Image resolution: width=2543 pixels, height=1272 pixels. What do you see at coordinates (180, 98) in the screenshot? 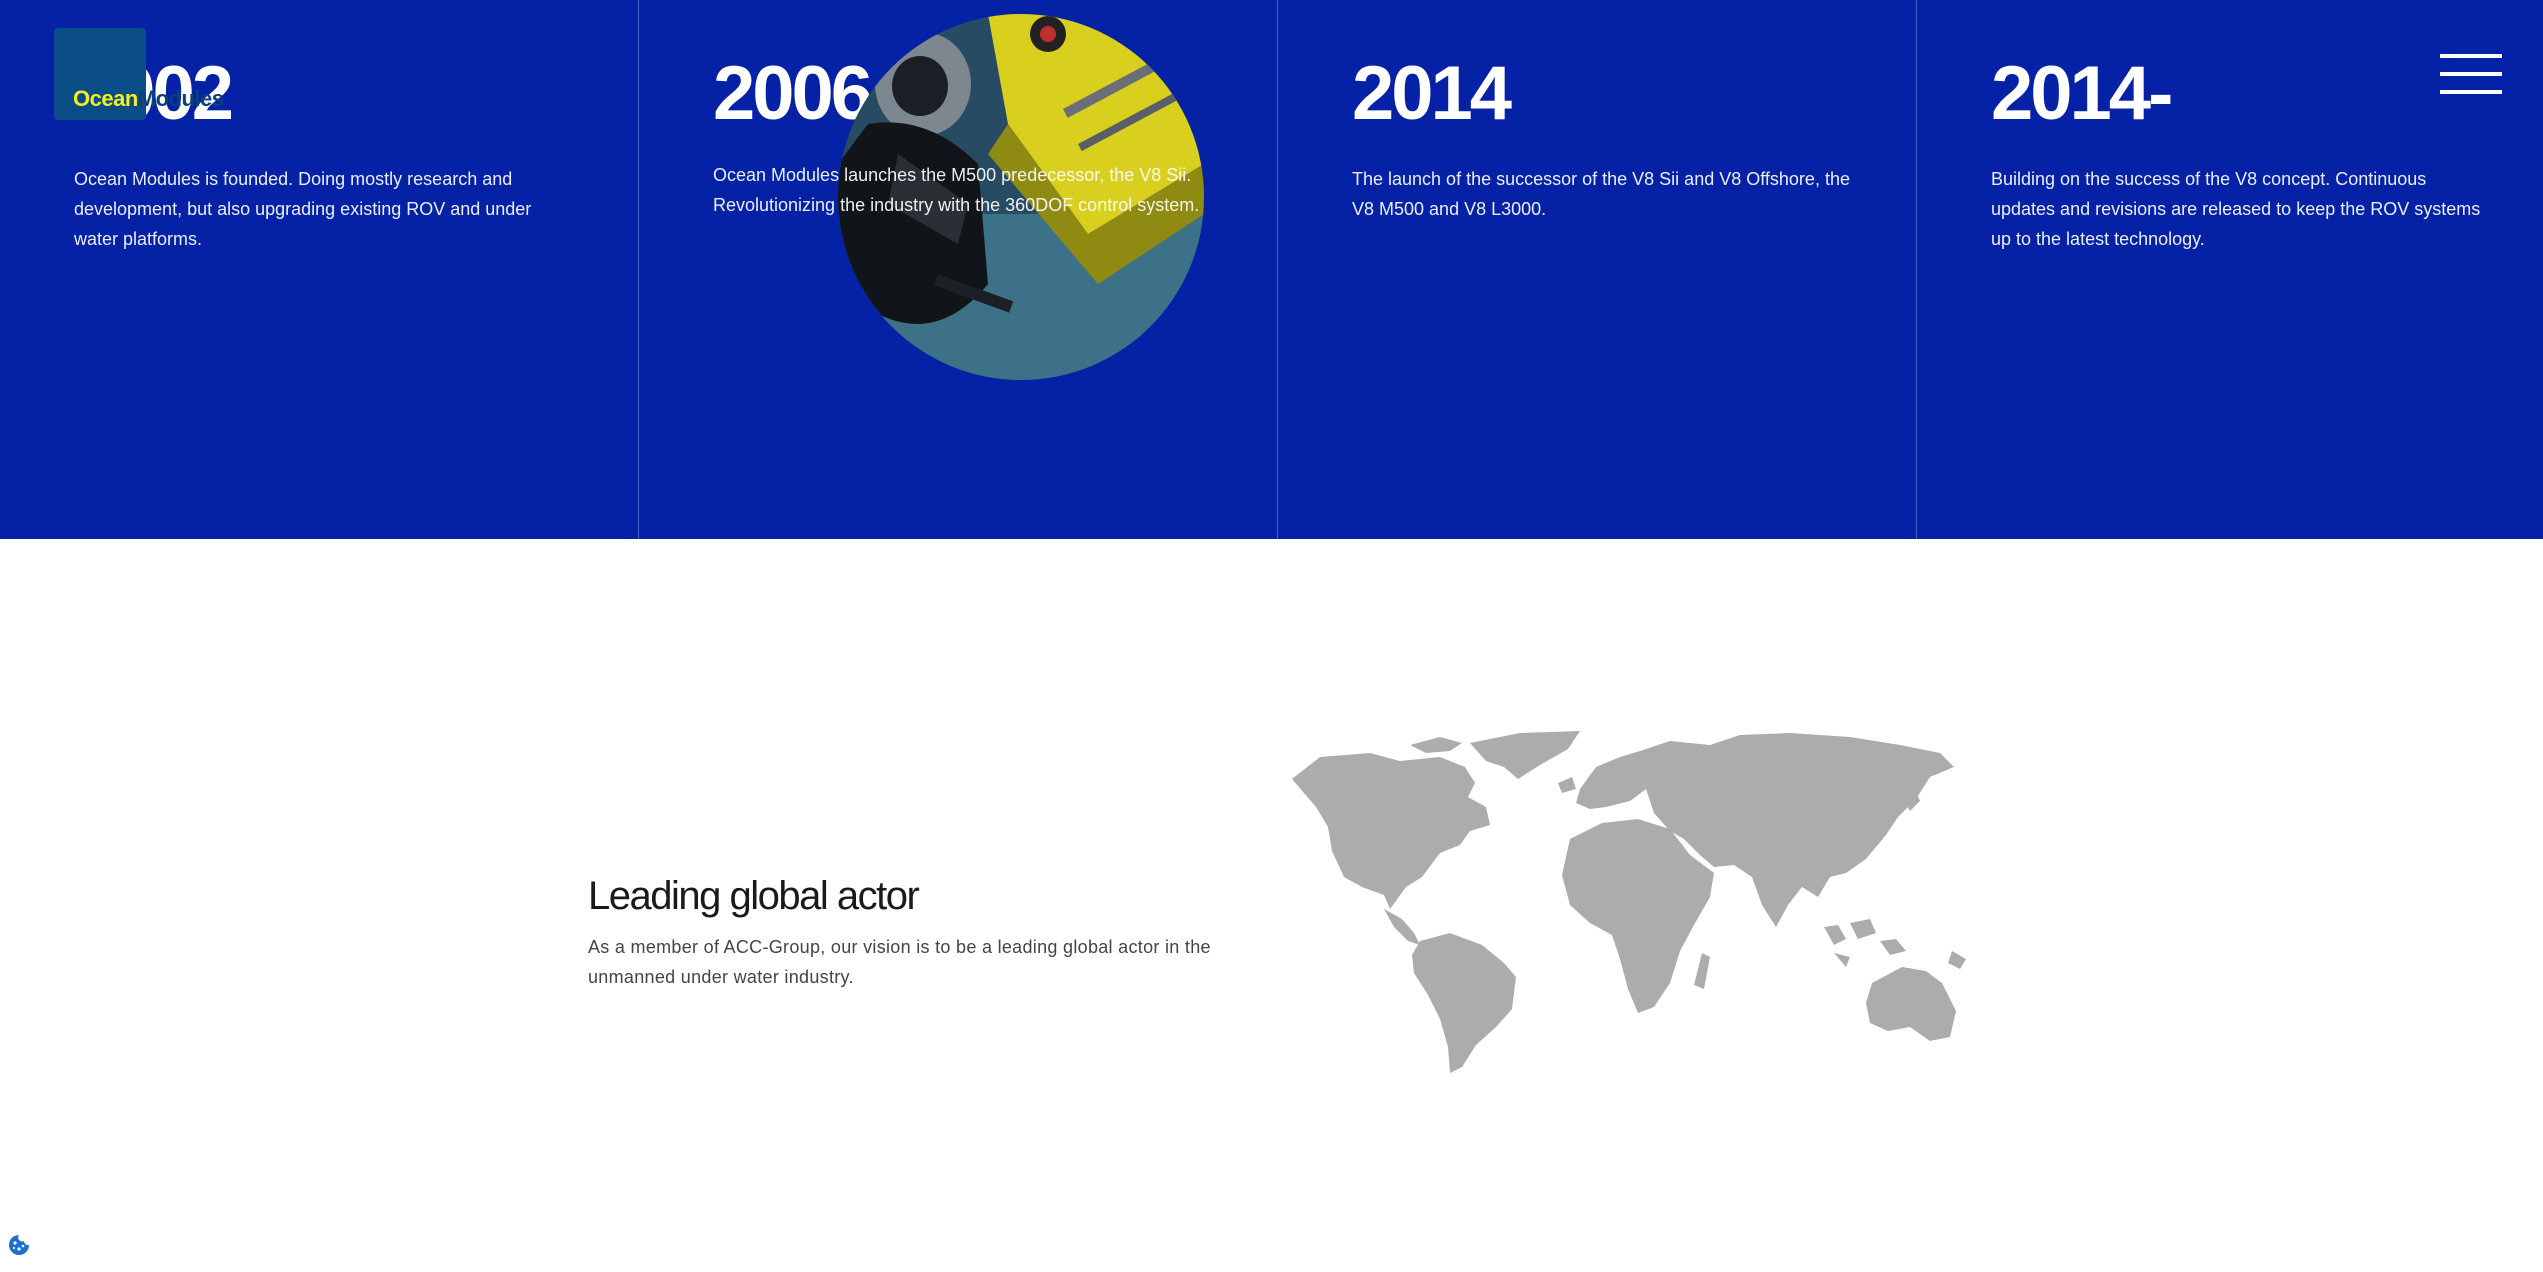
I see `brand-name-part2: Modules` at bounding box center [180, 98].